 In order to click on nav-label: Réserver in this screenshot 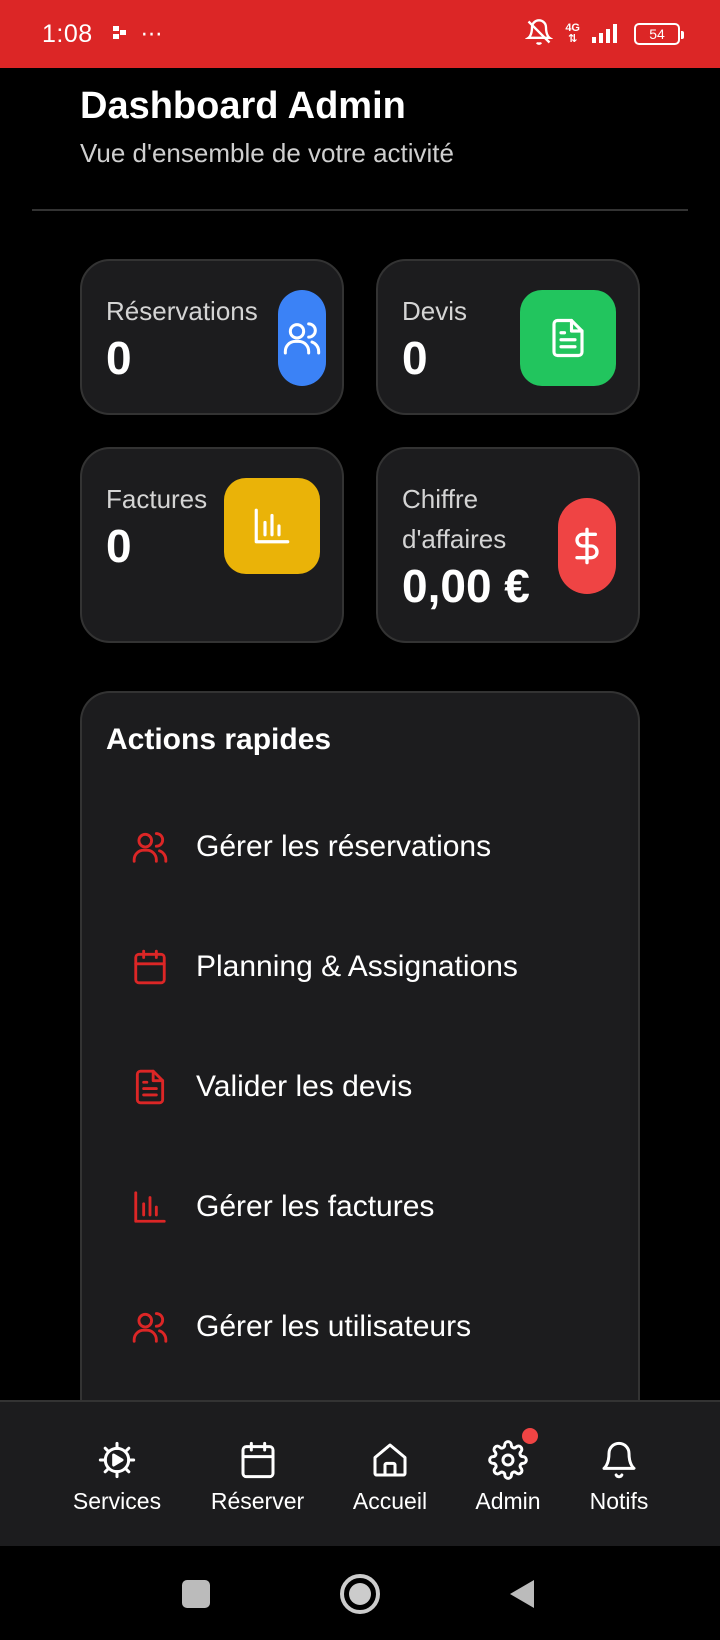, I will do `click(257, 1501)`.